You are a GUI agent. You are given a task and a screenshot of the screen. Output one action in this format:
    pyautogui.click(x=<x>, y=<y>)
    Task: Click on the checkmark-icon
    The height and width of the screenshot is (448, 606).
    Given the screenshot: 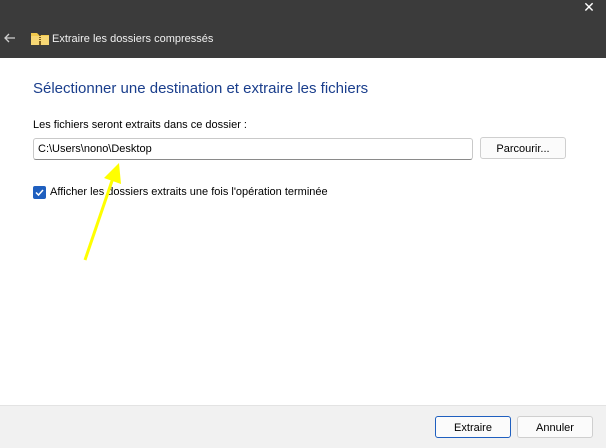 What is the action you would take?
    pyautogui.click(x=39, y=193)
    